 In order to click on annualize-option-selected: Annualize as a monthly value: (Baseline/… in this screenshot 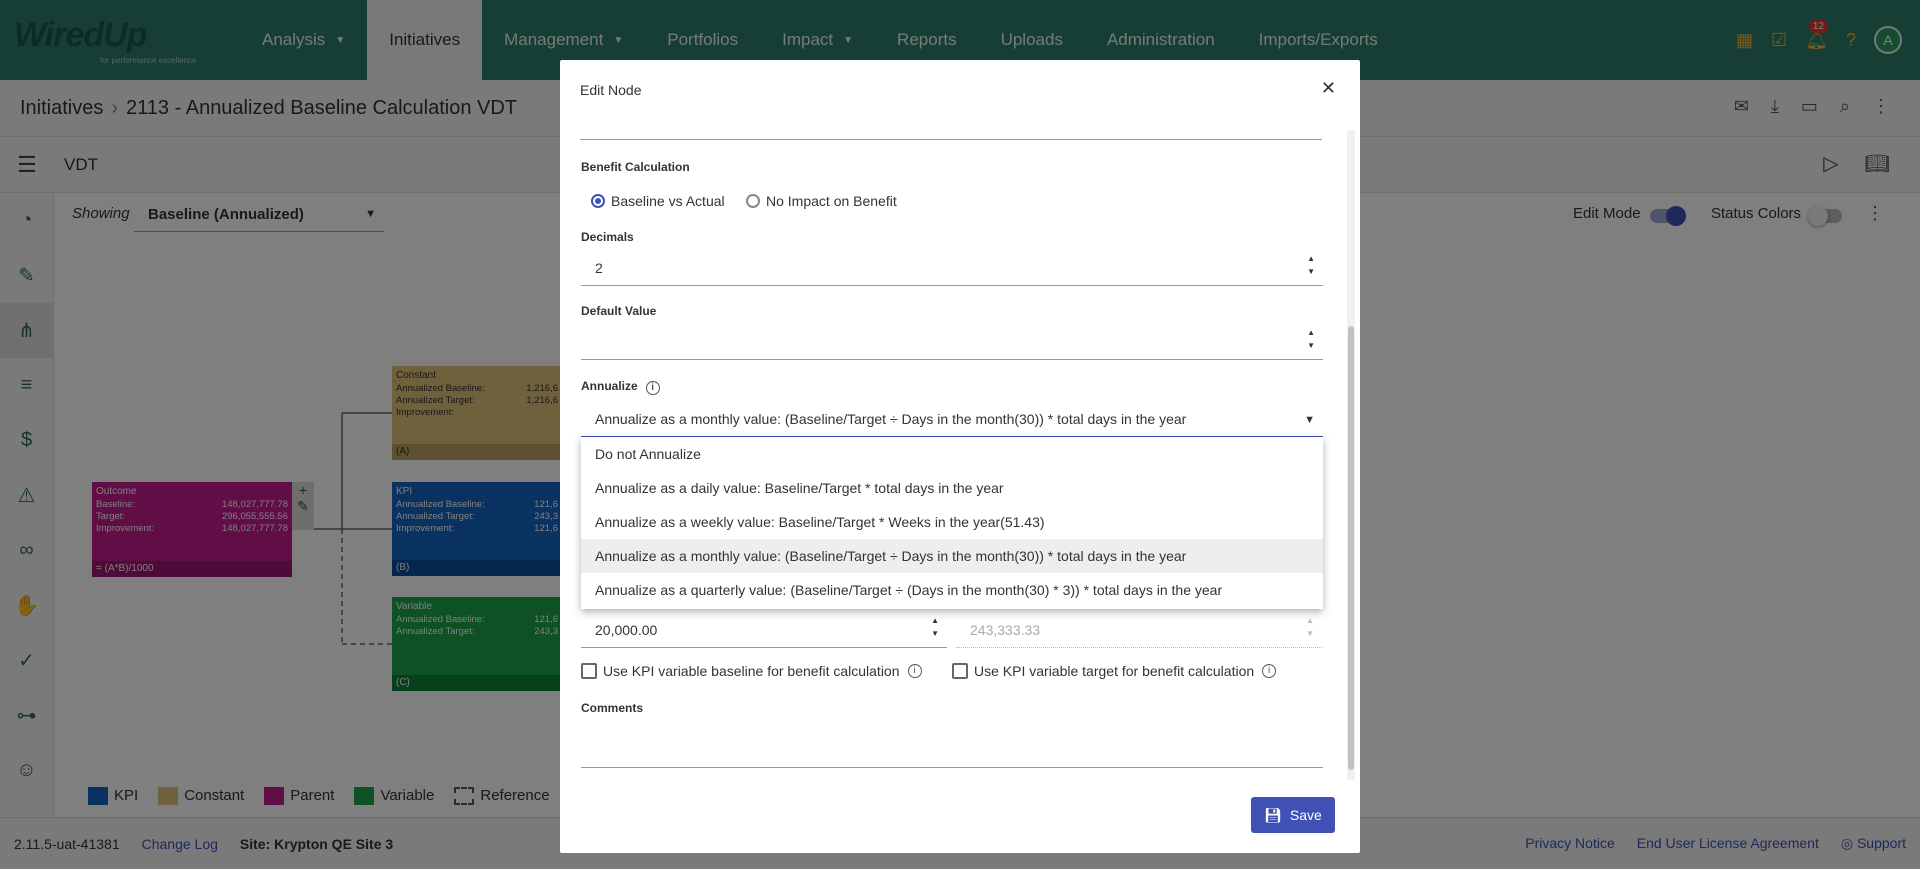, I will do `click(952, 556)`.